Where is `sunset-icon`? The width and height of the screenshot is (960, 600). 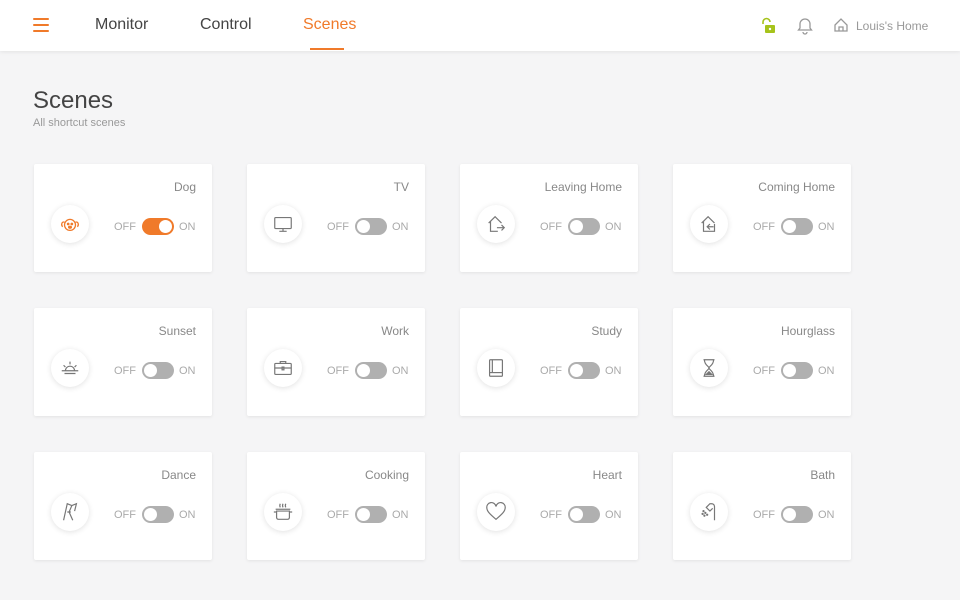
sunset-icon is located at coordinates (70, 368).